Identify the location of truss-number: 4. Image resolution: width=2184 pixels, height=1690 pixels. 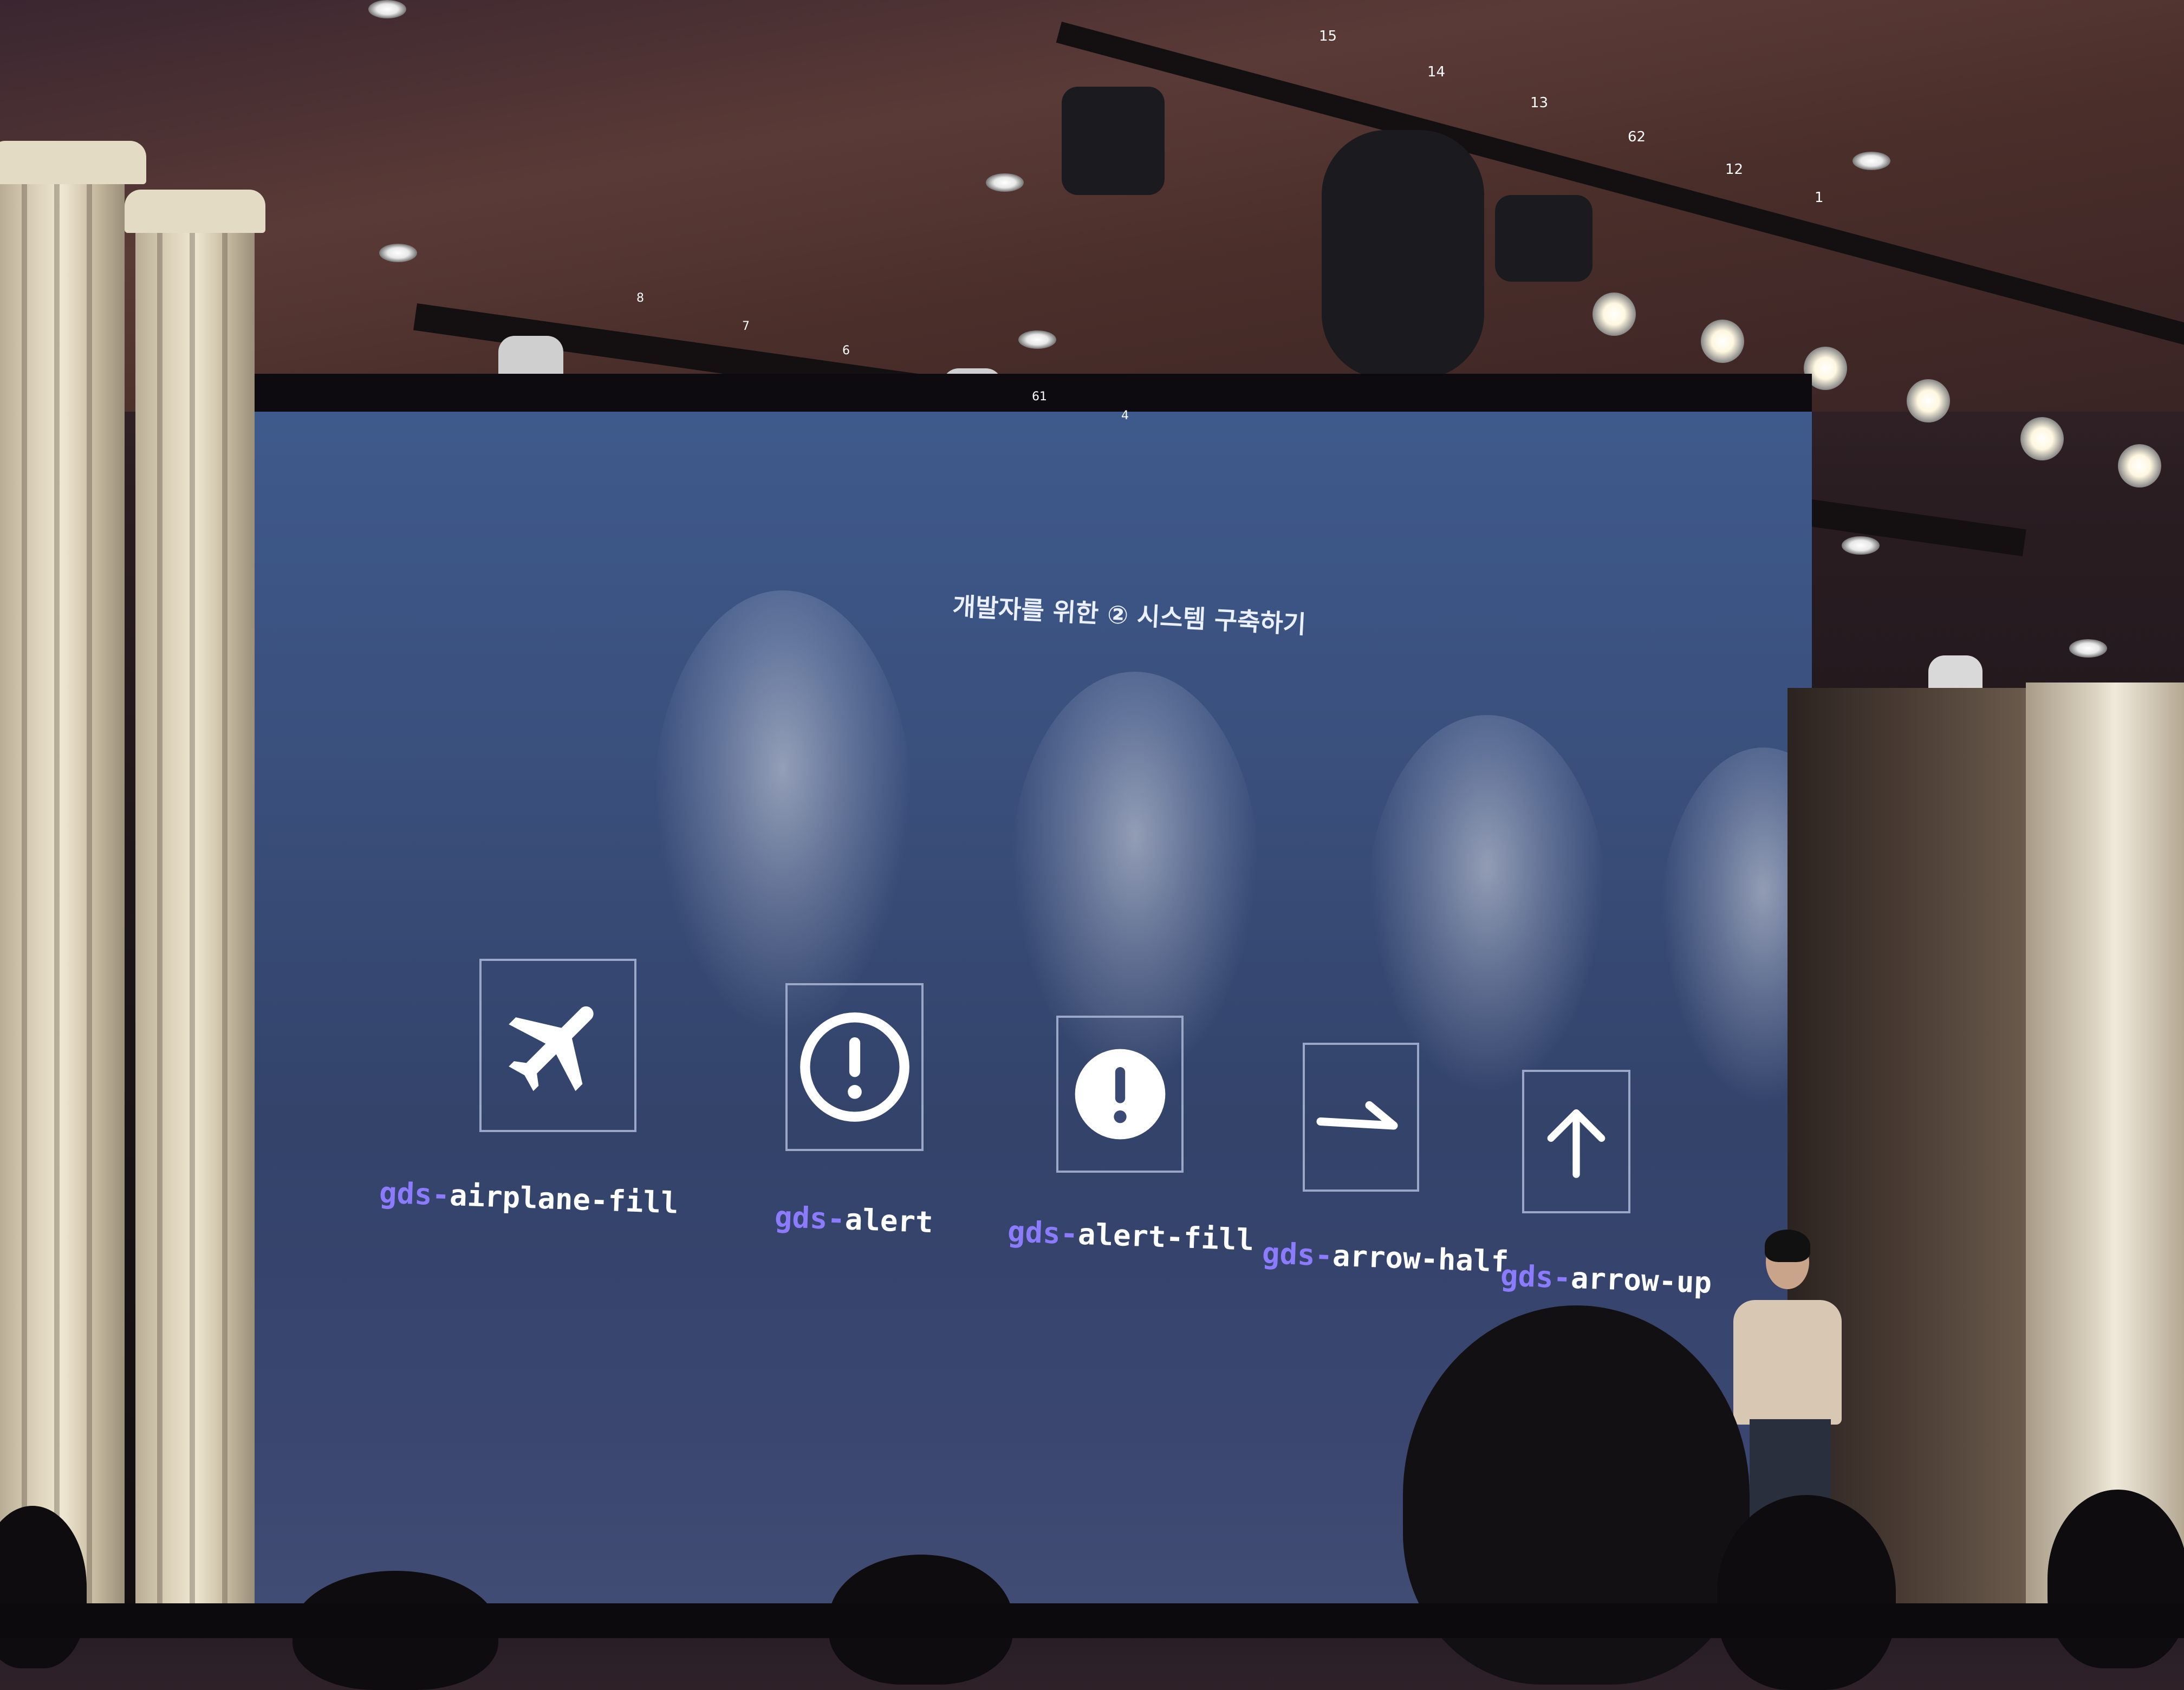
(1125, 415).